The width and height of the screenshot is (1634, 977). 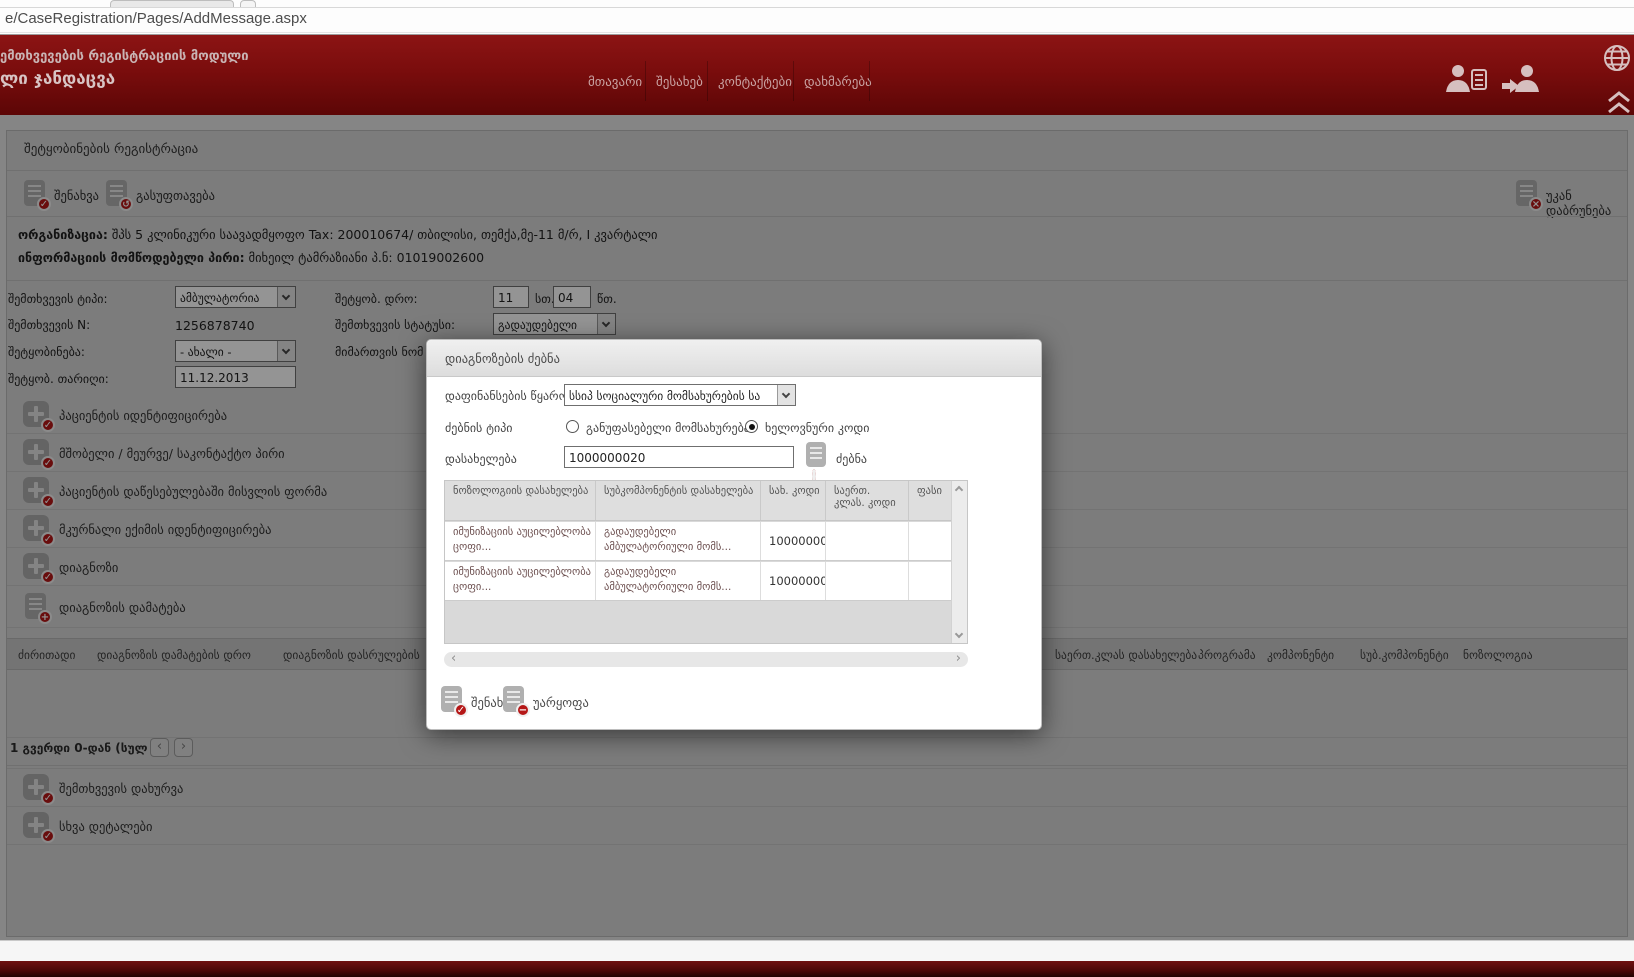 What do you see at coordinates (816, 463) in the screenshot?
I see `search-icon` at bounding box center [816, 463].